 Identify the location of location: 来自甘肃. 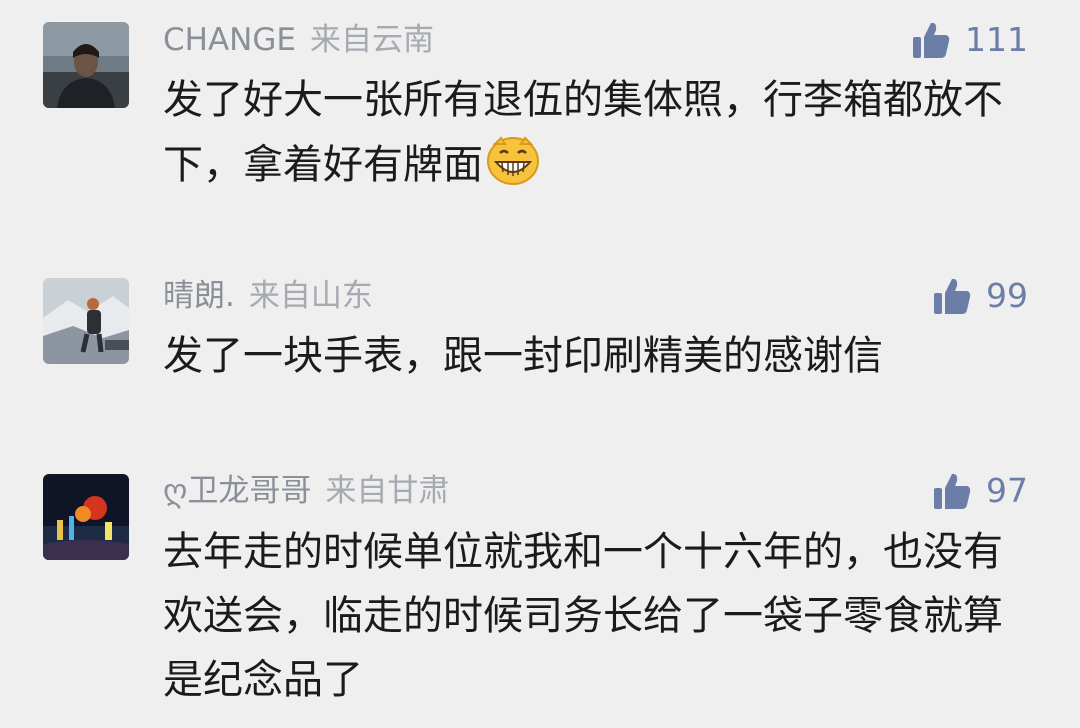
(387, 491).